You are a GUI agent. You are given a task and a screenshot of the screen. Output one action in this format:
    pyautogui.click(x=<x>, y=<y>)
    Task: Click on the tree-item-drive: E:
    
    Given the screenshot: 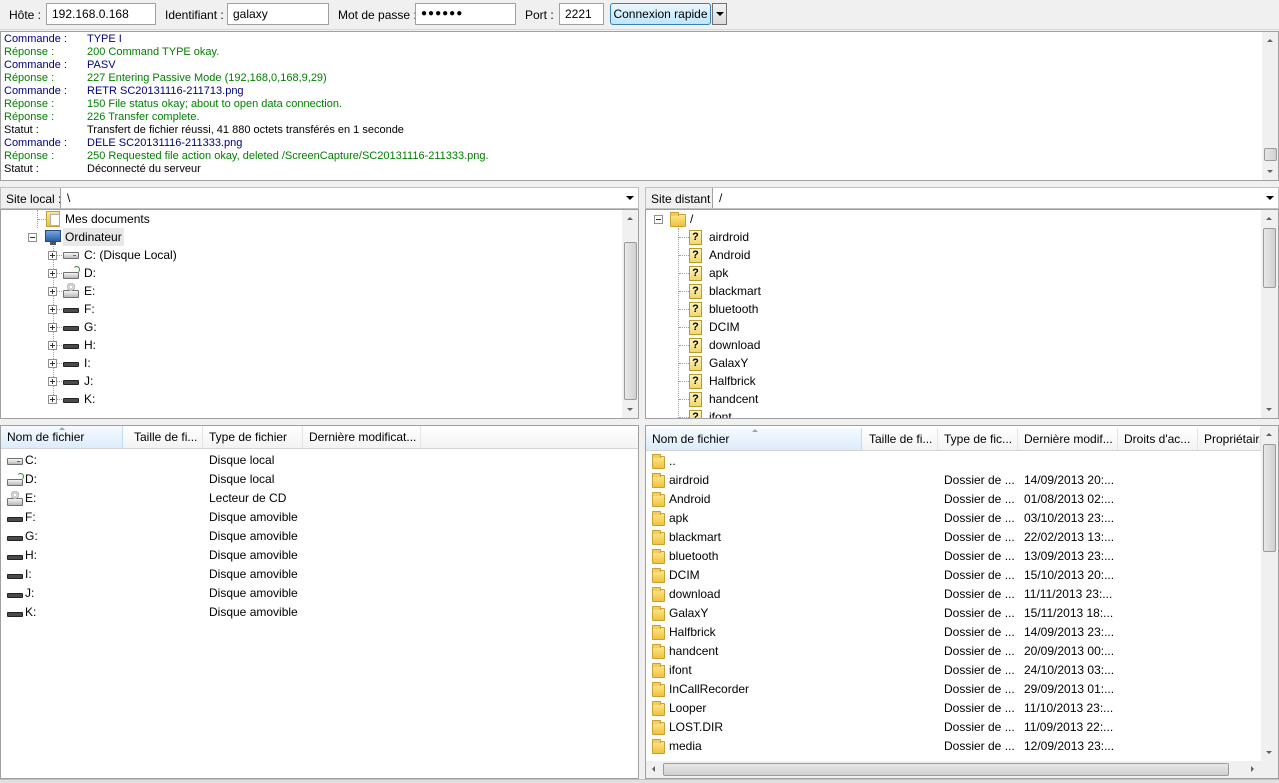 What is the action you would take?
    pyautogui.click(x=201, y=291)
    